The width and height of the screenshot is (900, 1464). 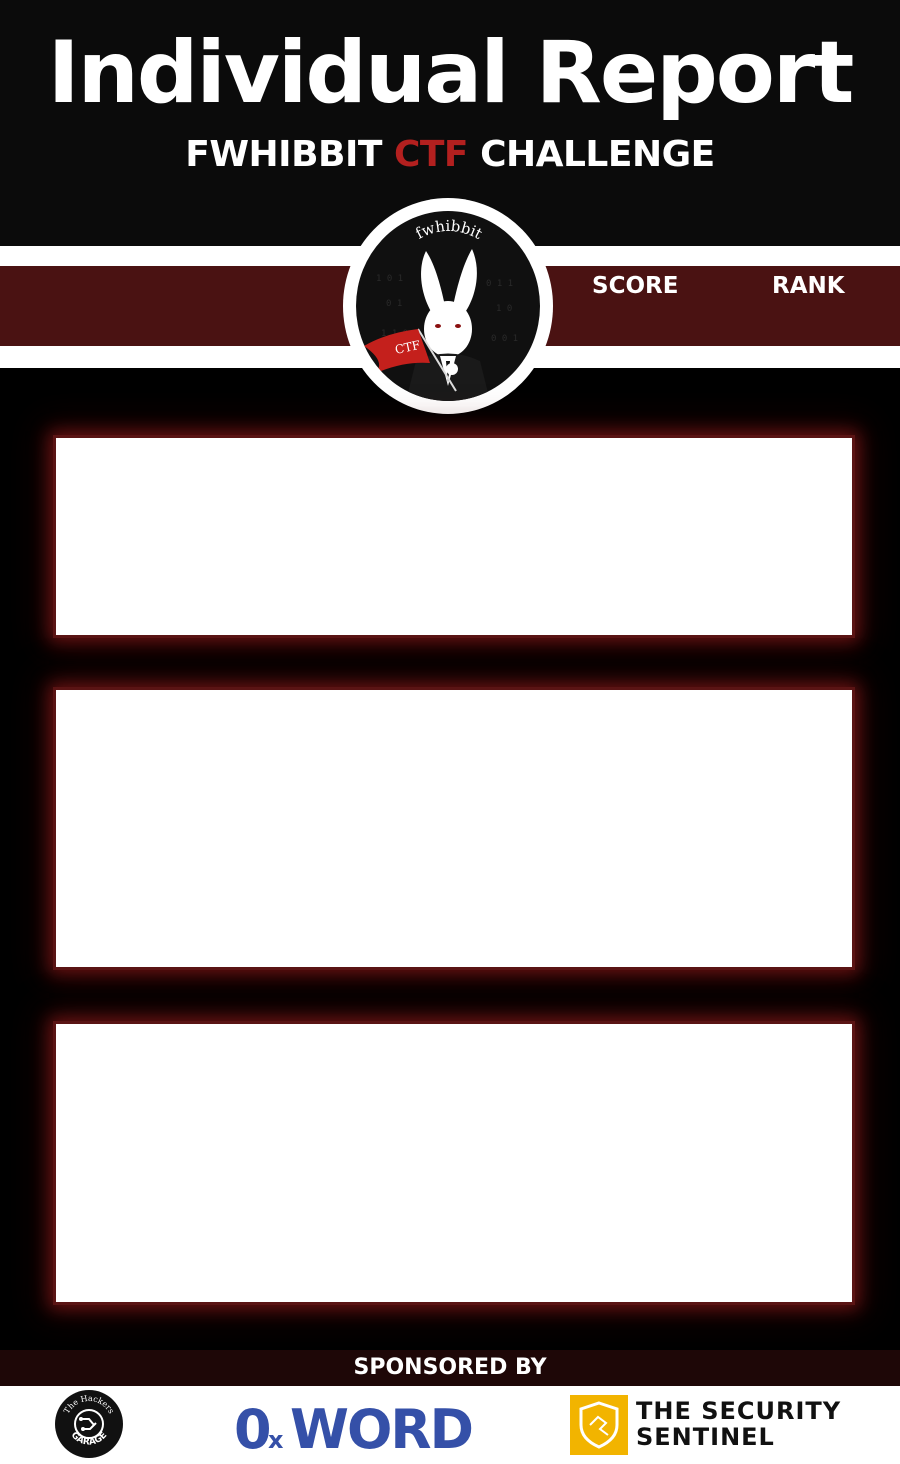 I want to click on page-title: Individual Report, so click(x=451, y=73).